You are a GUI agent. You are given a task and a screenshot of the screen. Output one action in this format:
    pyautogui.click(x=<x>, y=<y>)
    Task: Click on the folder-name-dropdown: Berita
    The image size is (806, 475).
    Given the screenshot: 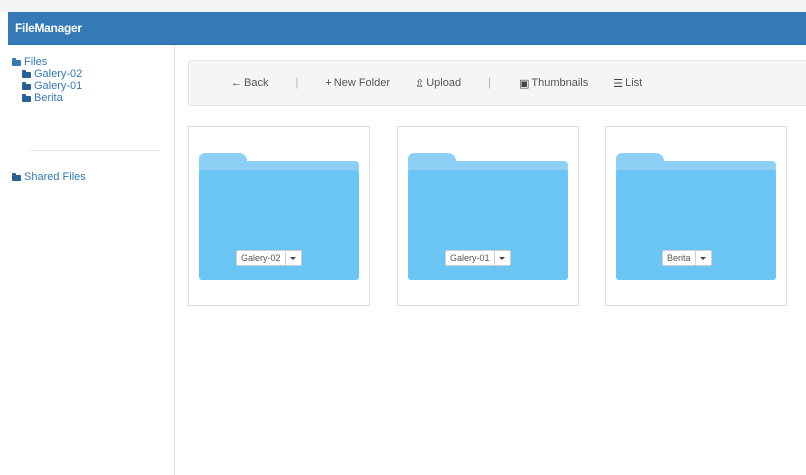 What is the action you would take?
    pyautogui.click(x=687, y=258)
    